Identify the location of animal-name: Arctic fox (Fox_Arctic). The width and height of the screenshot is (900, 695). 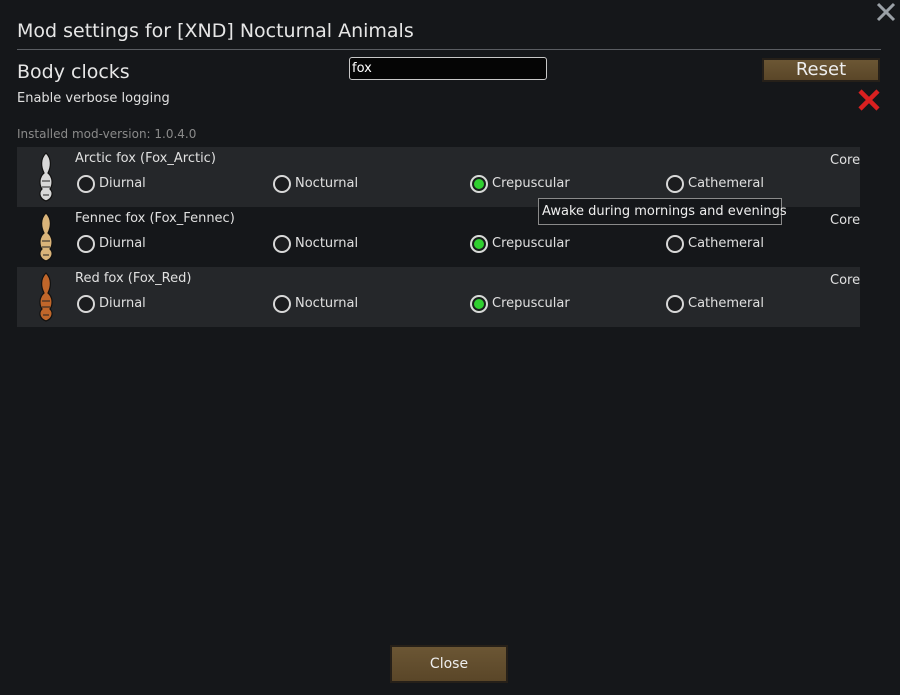
(145, 158).